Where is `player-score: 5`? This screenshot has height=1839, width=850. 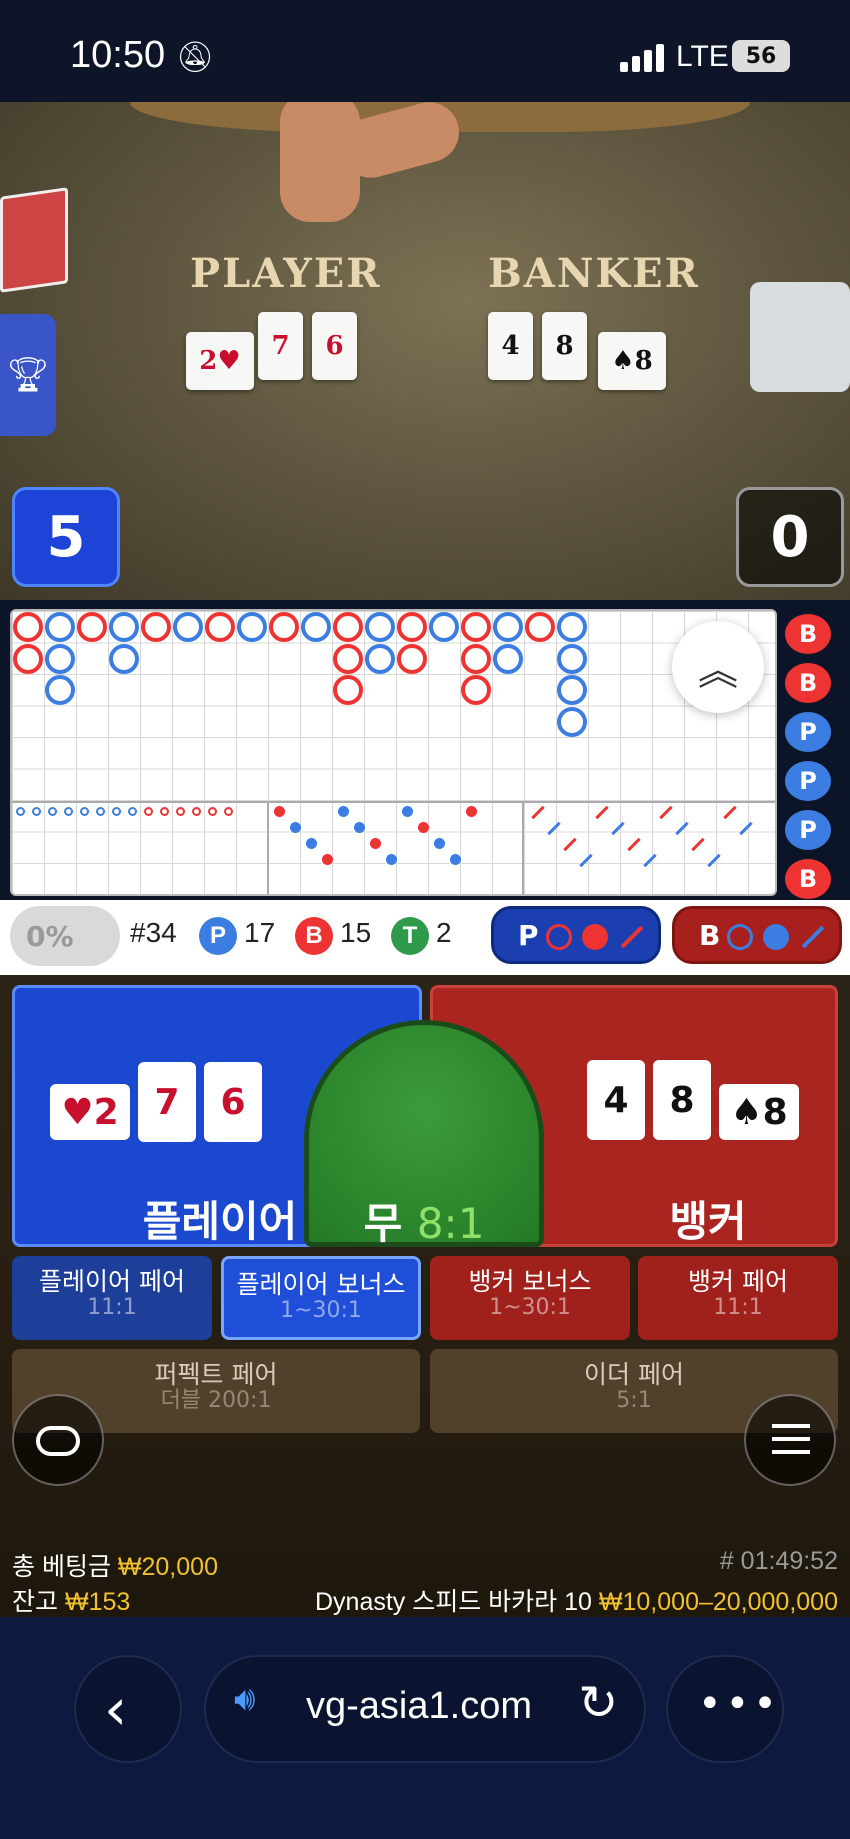
player-score: 5 is located at coordinates (66, 537).